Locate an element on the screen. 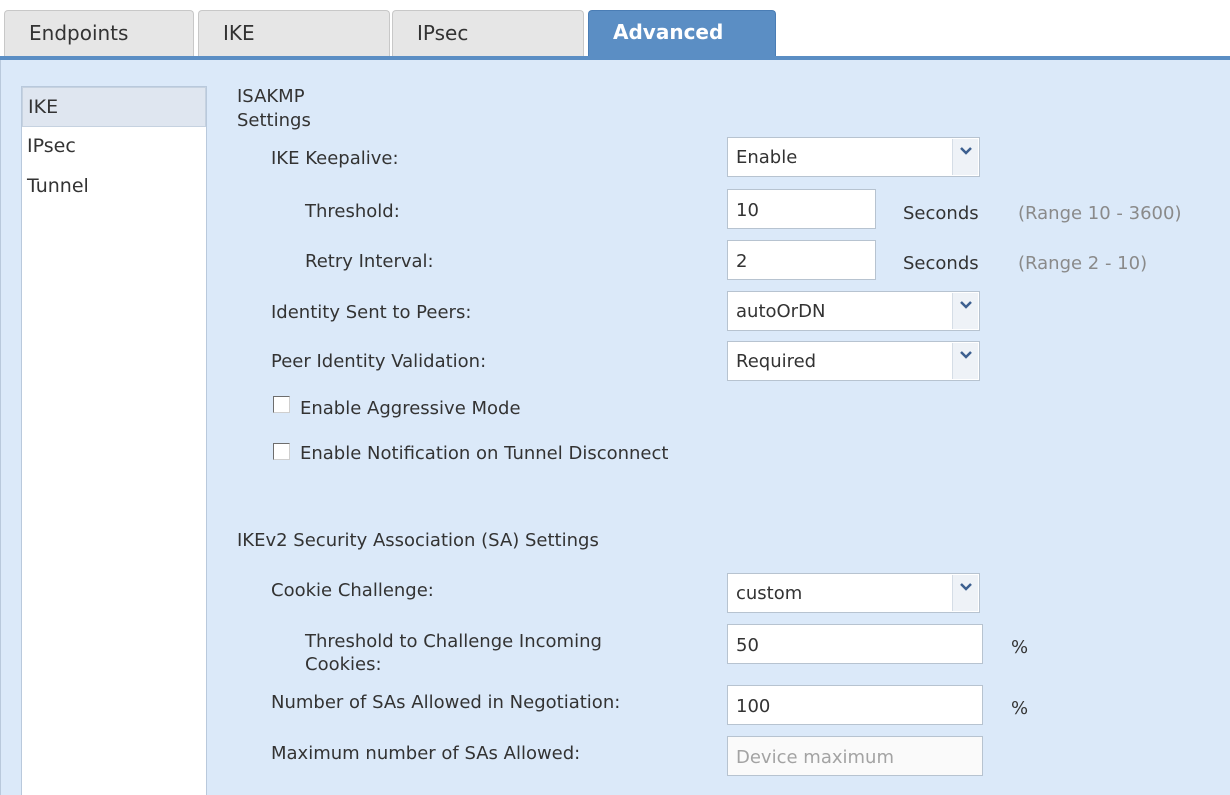 Image resolution: width=1230 pixels, height=795 pixels. cookie-challenge-select: custom is located at coordinates (853, 593).